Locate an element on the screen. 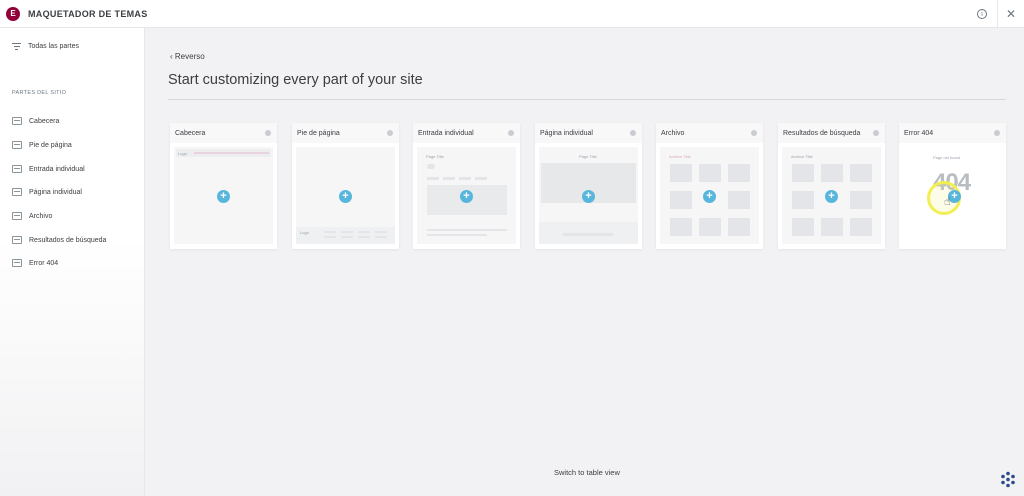 The width and height of the screenshot is (1024, 496). card-resultados-de-busqueda: Resultados de búsqueda Archive Title + is located at coordinates (831, 186).